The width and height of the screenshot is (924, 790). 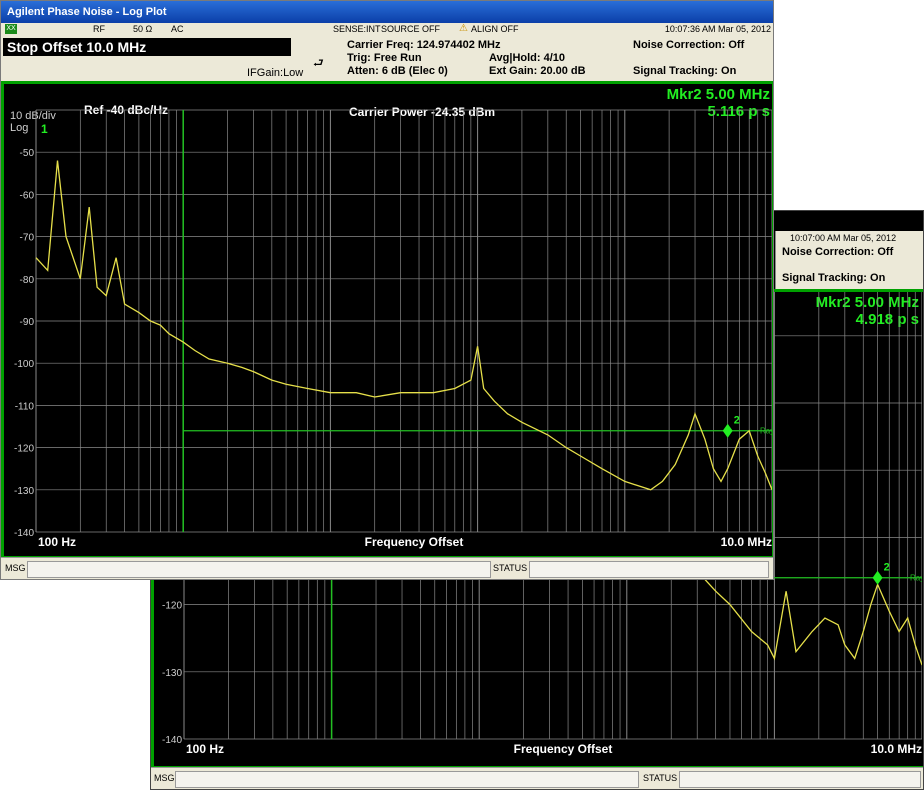 What do you see at coordinates (27, 195) in the screenshot?
I see `y-tick-label: -60` at bounding box center [27, 195].